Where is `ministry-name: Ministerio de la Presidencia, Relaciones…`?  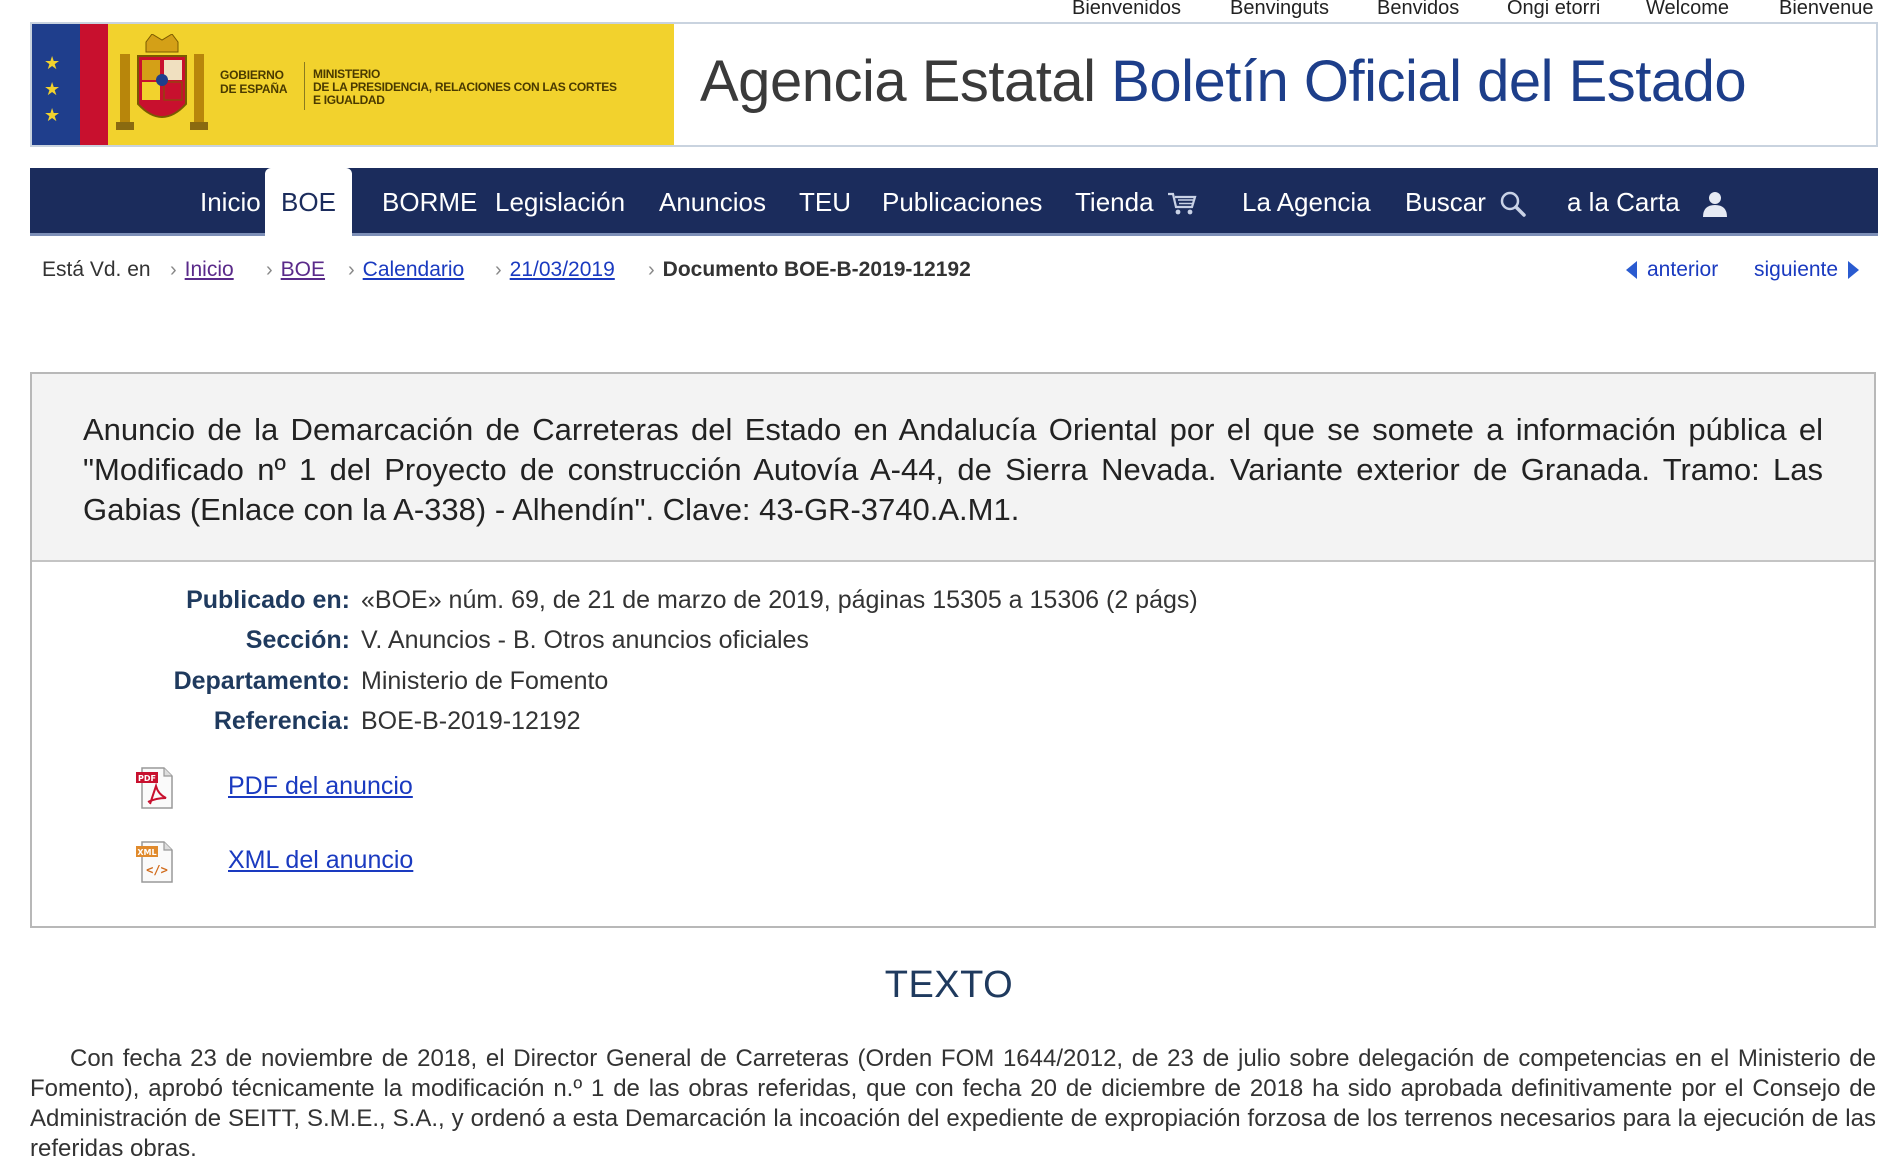 ministry-name: Ministerio de la Presidencia, Relaciones… is located at coordinates (493, 87).